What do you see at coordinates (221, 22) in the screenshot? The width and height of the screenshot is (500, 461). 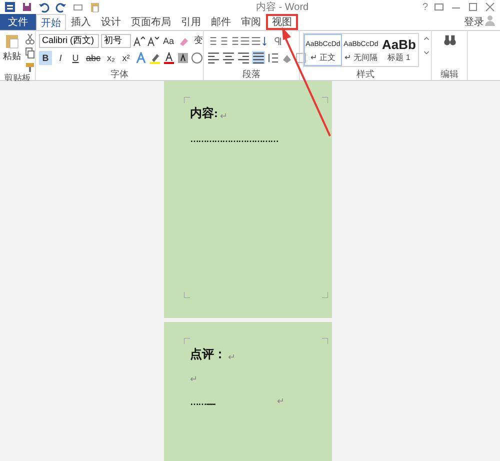 I see `ribbon-tab: 邮件` at bounding box center [221, 22].